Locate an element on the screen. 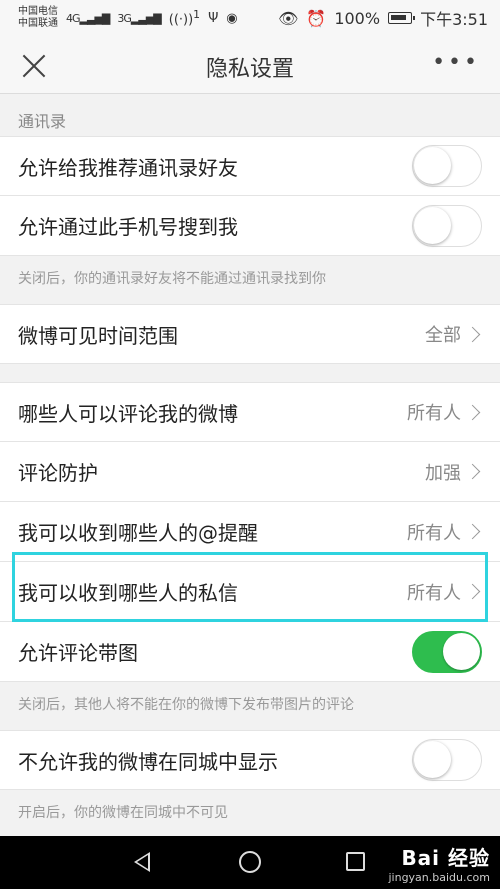 Image resolution: width=500 pixels, height=889 pixels. battery-percent: 100% is located at coordinates (357, 18).